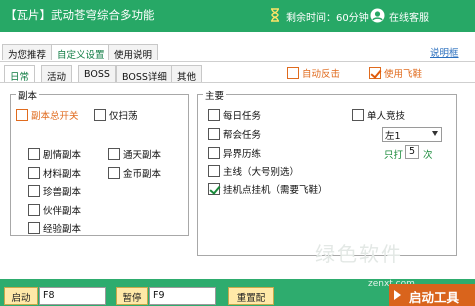 This screenshot has height=306, width=475. I want to click on dungeon-checkbox-gold: 金币副本, so click(134, 173).